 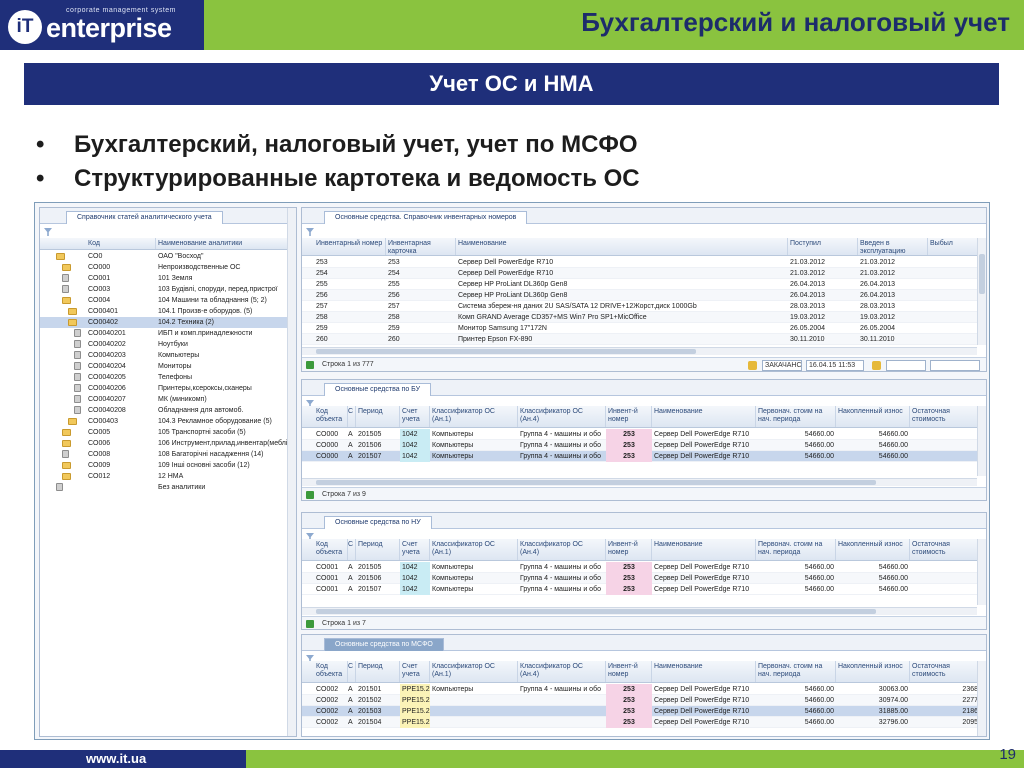 What do you see at coordinates (421, 246) in the screenshot?
I see `column-header: Инвентарная карточка` at bounding box center [421, 246].